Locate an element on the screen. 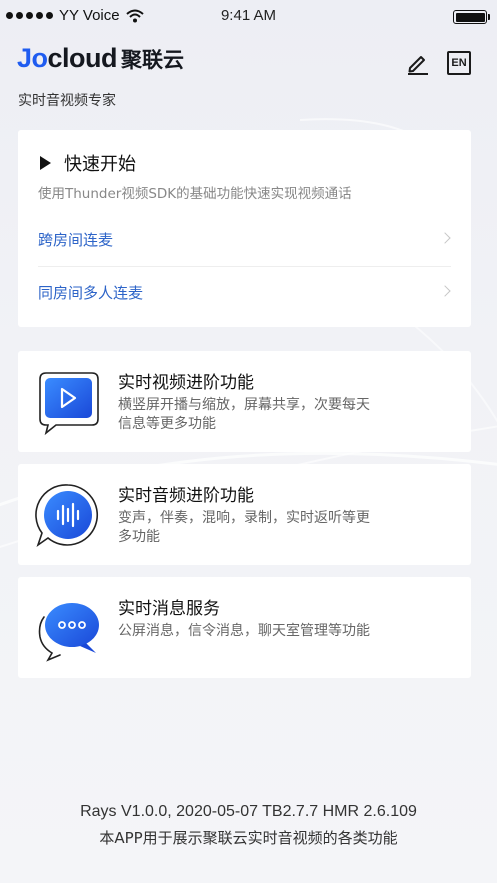 Image resolution: width=497 pixels, height=883 pixels. feature-title: 实时音频进阶功能 is located at coordinates (186, 496).